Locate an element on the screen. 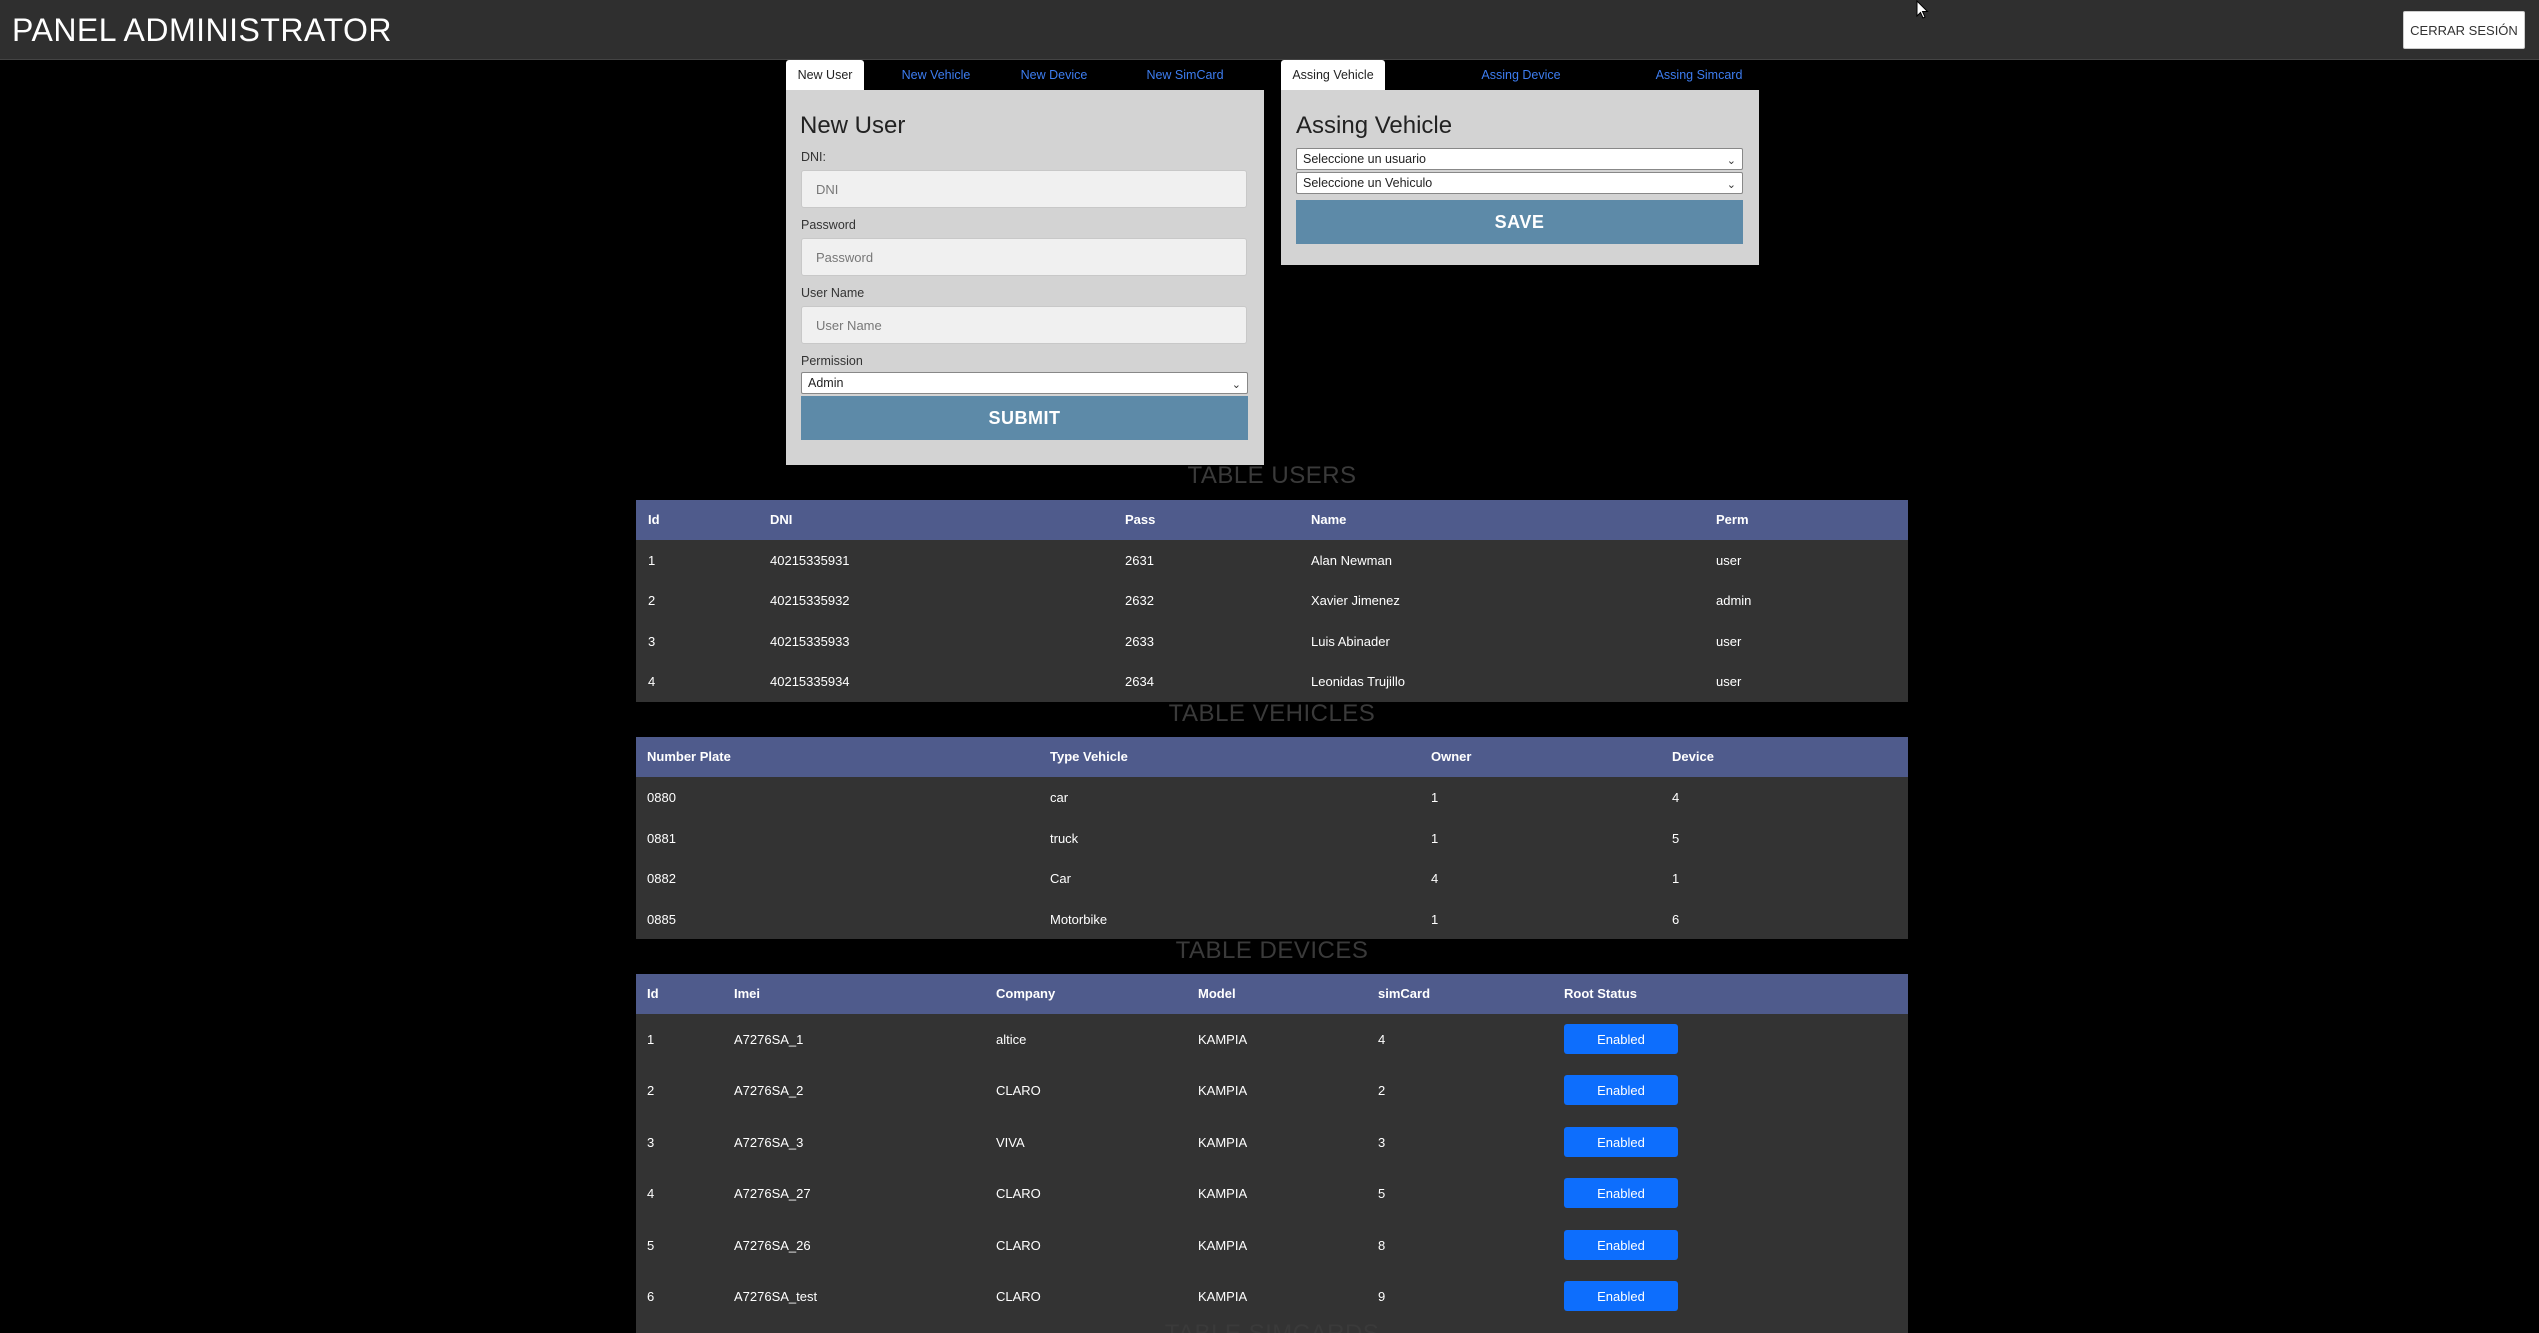 The image size is (2539, 1333). cell-company: altice is located at coordinates (1011, 1039).